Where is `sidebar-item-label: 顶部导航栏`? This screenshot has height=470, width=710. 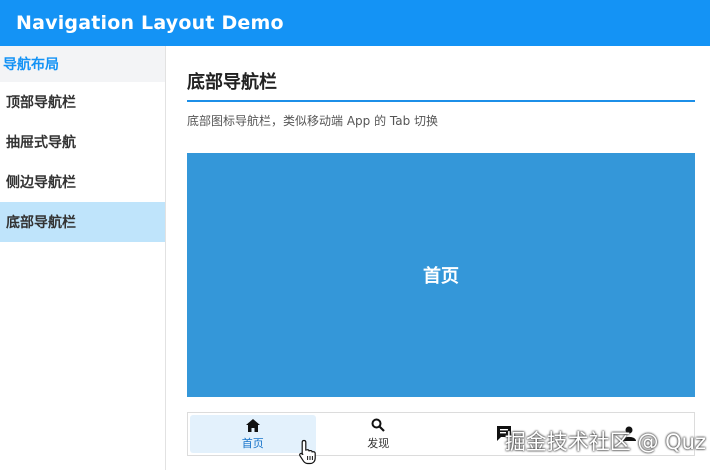 sidebar-item-label: 顶部导航栏 is located at coordinates (41, 103).